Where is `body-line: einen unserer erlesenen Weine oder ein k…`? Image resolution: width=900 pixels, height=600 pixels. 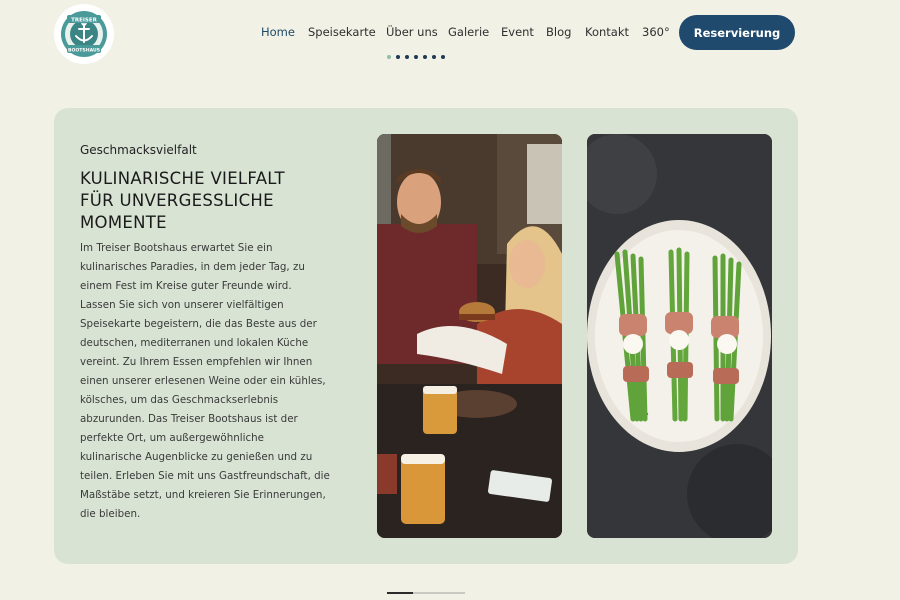 body-line: einen unserer erlesenen Weine oder ein k… is located at coordinates (203, 381).